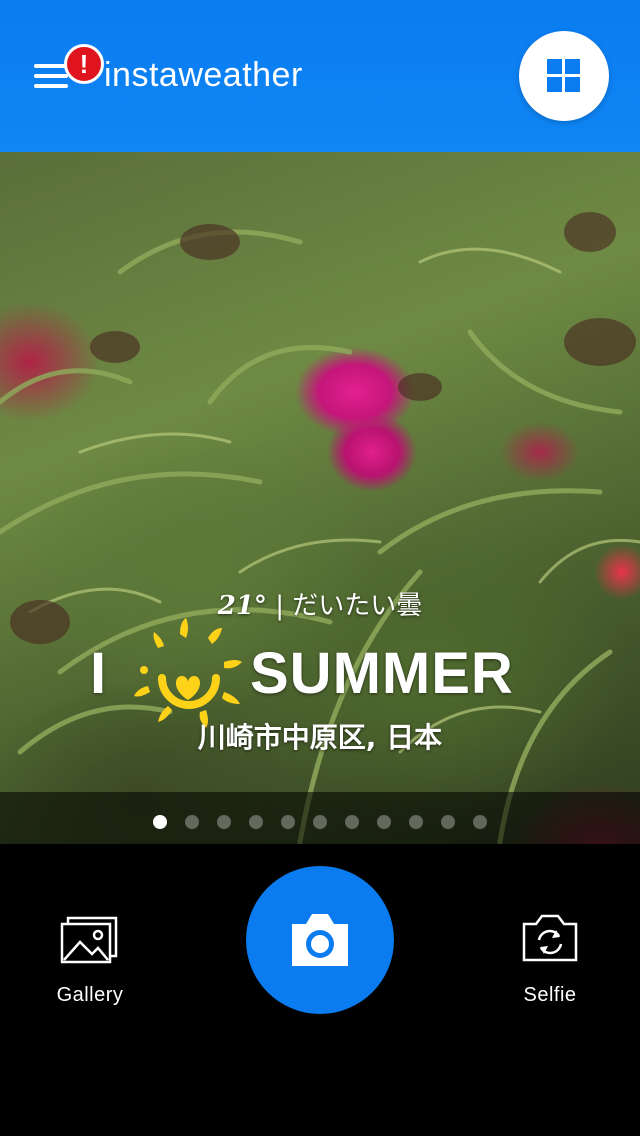 This screenshot has width=640, height=1136. I want to click on camera-icon, so click(320, 940).